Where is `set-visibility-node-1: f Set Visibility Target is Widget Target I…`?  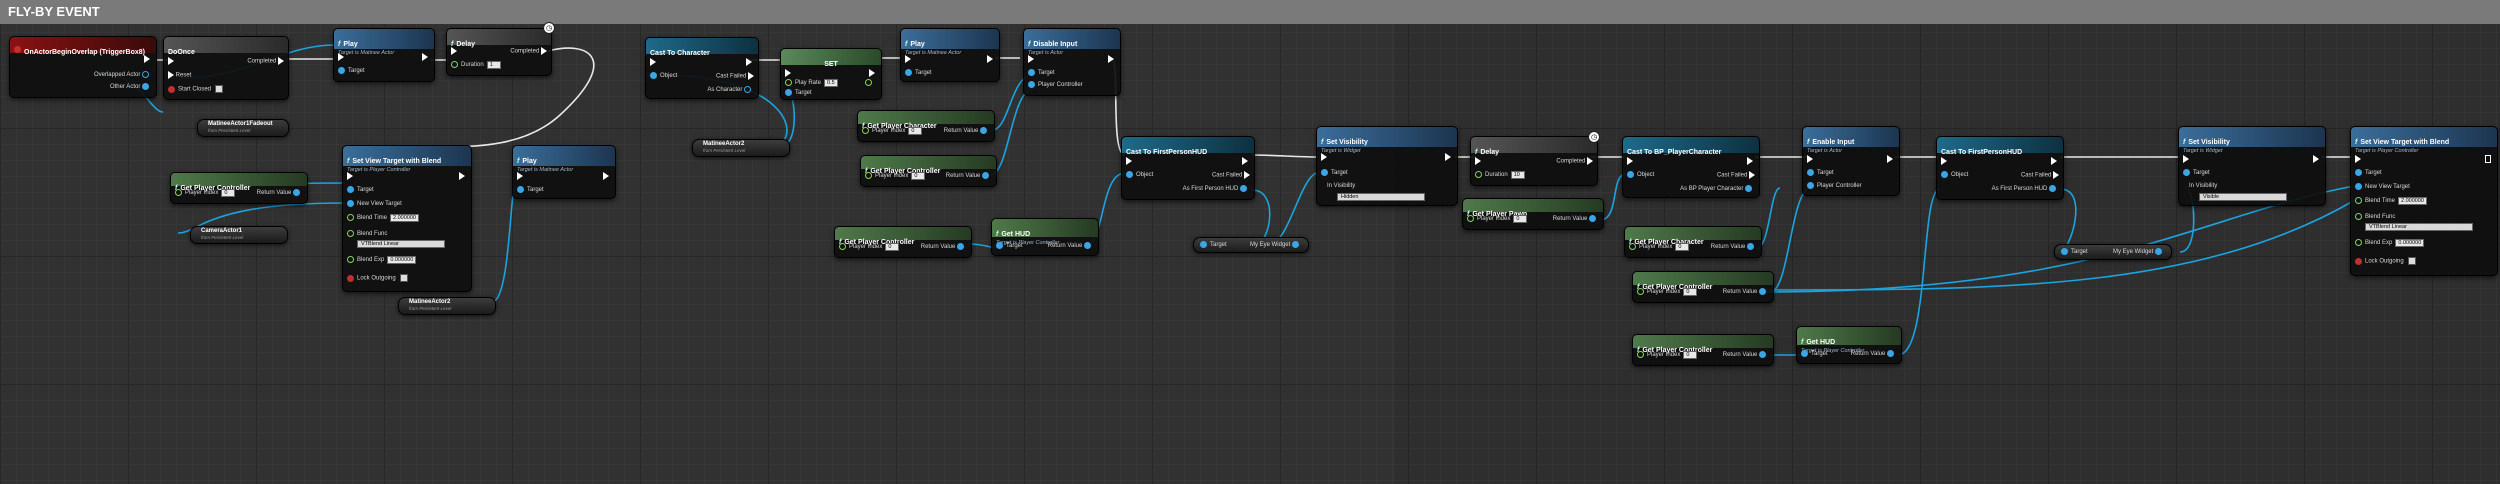 set-visibility-node-1: f Set Visibility Target is Widget Target I… is located at coordinates (1387, 166).